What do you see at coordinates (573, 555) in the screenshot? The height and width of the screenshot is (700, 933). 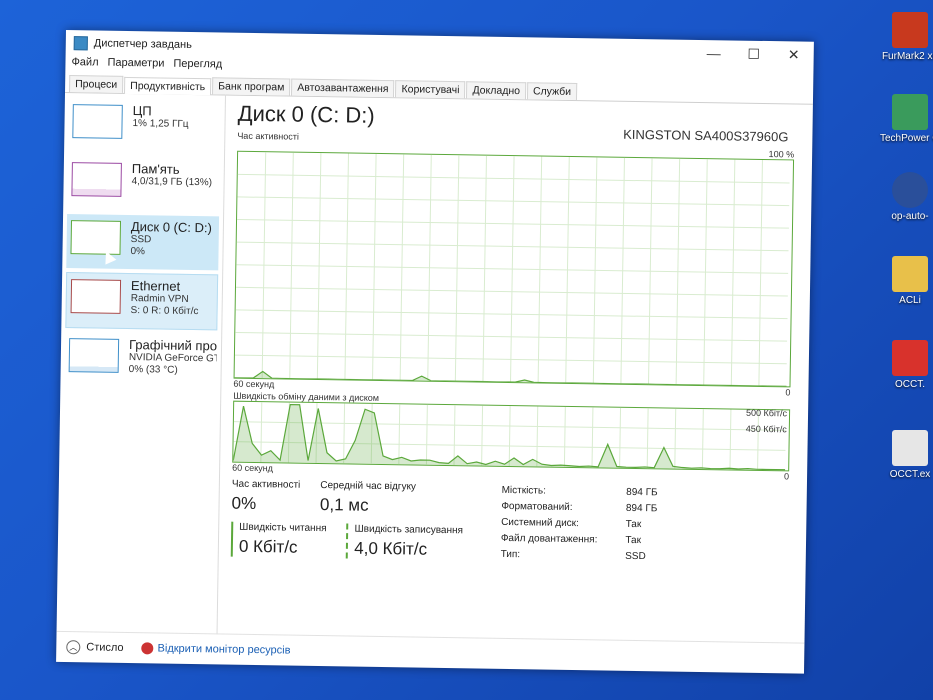 I see `property-row: Тип: SSD` at bounding box center [573, 555].